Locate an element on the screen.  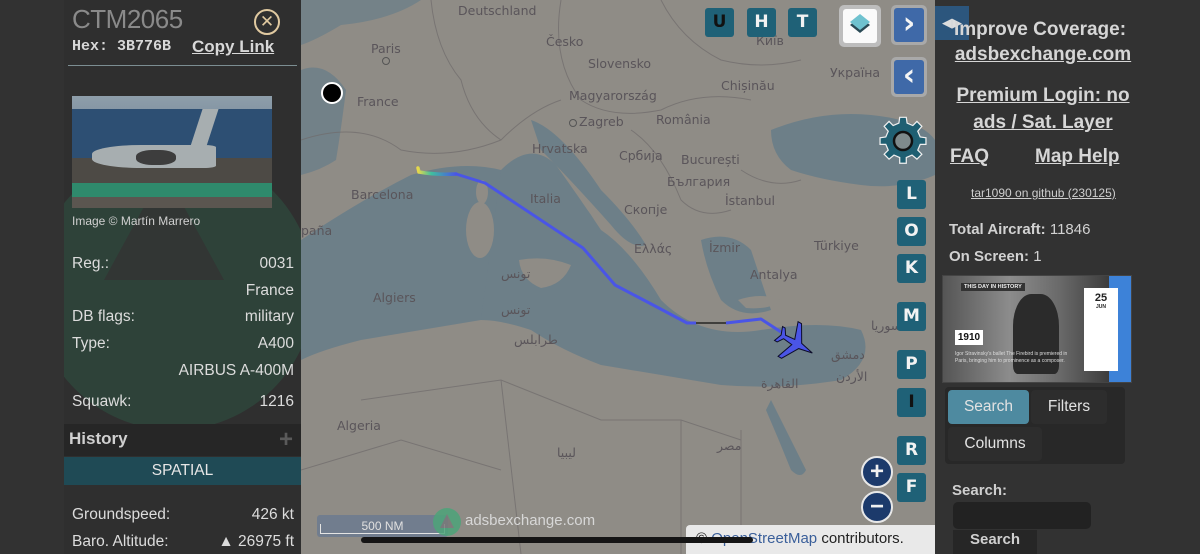
ad-tag: THIS DAY IN HISTORY is located at coordinates (993, 287).